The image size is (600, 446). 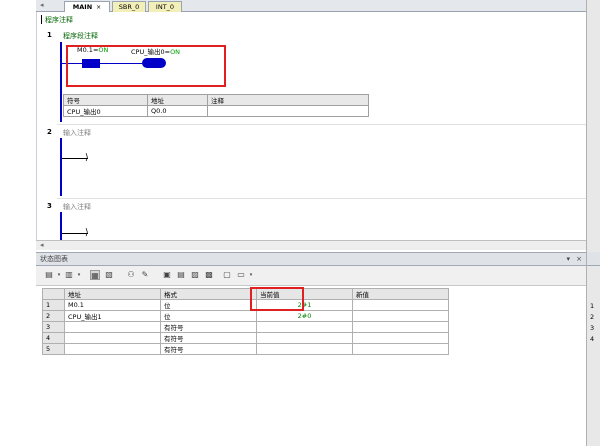 I want to click on add-row-icon: ▤, so click(x=49, y=275).